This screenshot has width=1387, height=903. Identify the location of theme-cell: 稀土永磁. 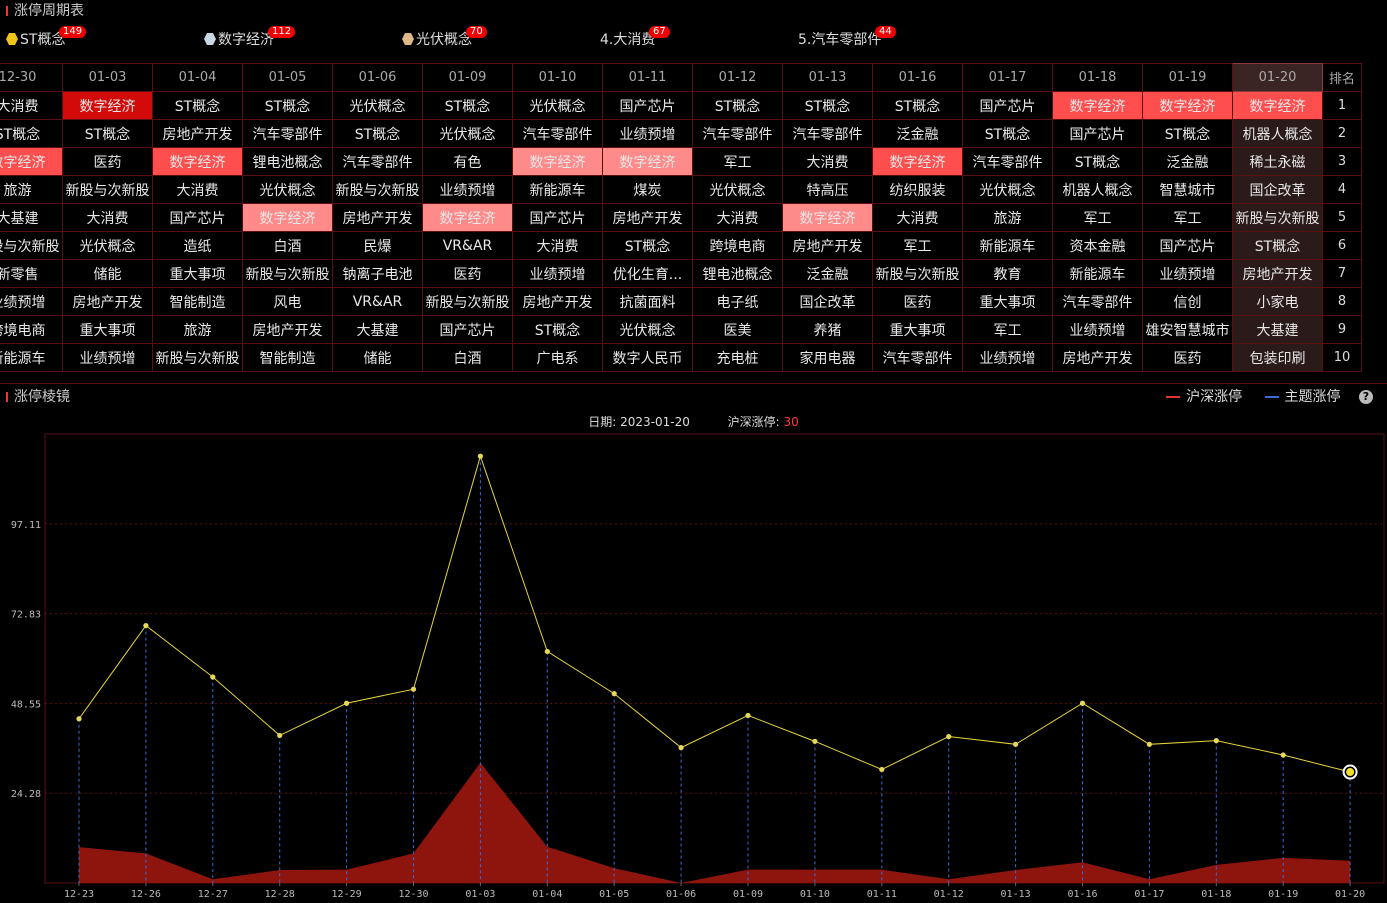
(1277, 161).